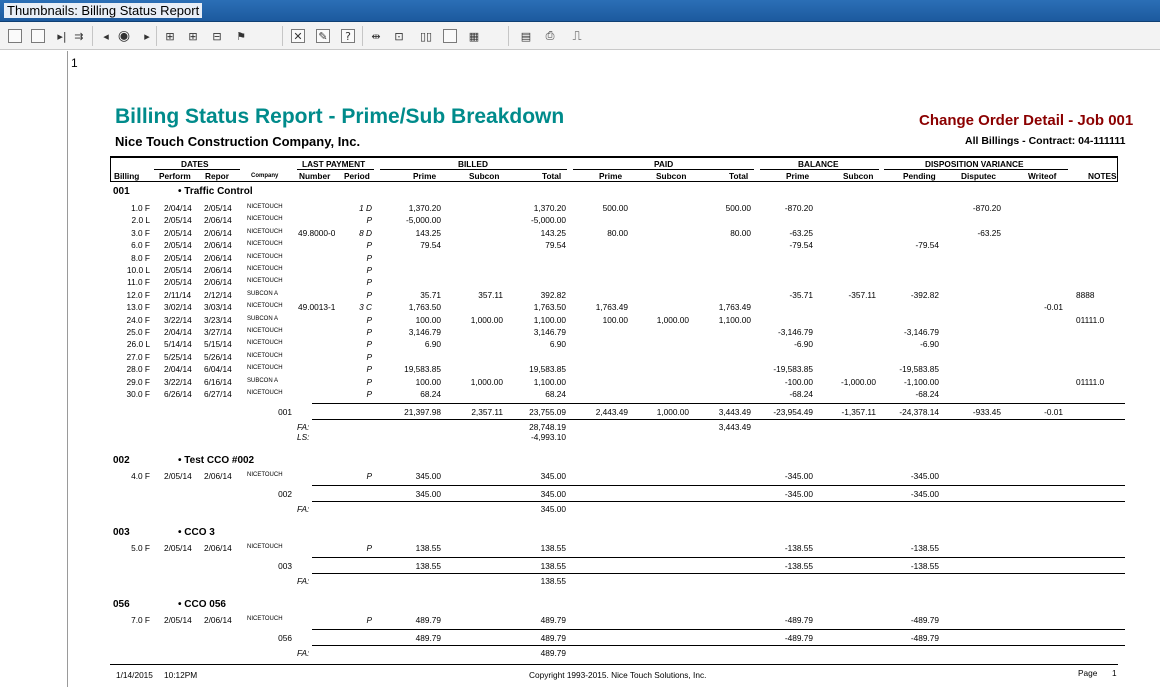 The width and height of the screenshot is (1160, 687). Describe the element at coordinates (549, 332) in the screenshot. I see `cell-bt: 3,146.79` at that location.